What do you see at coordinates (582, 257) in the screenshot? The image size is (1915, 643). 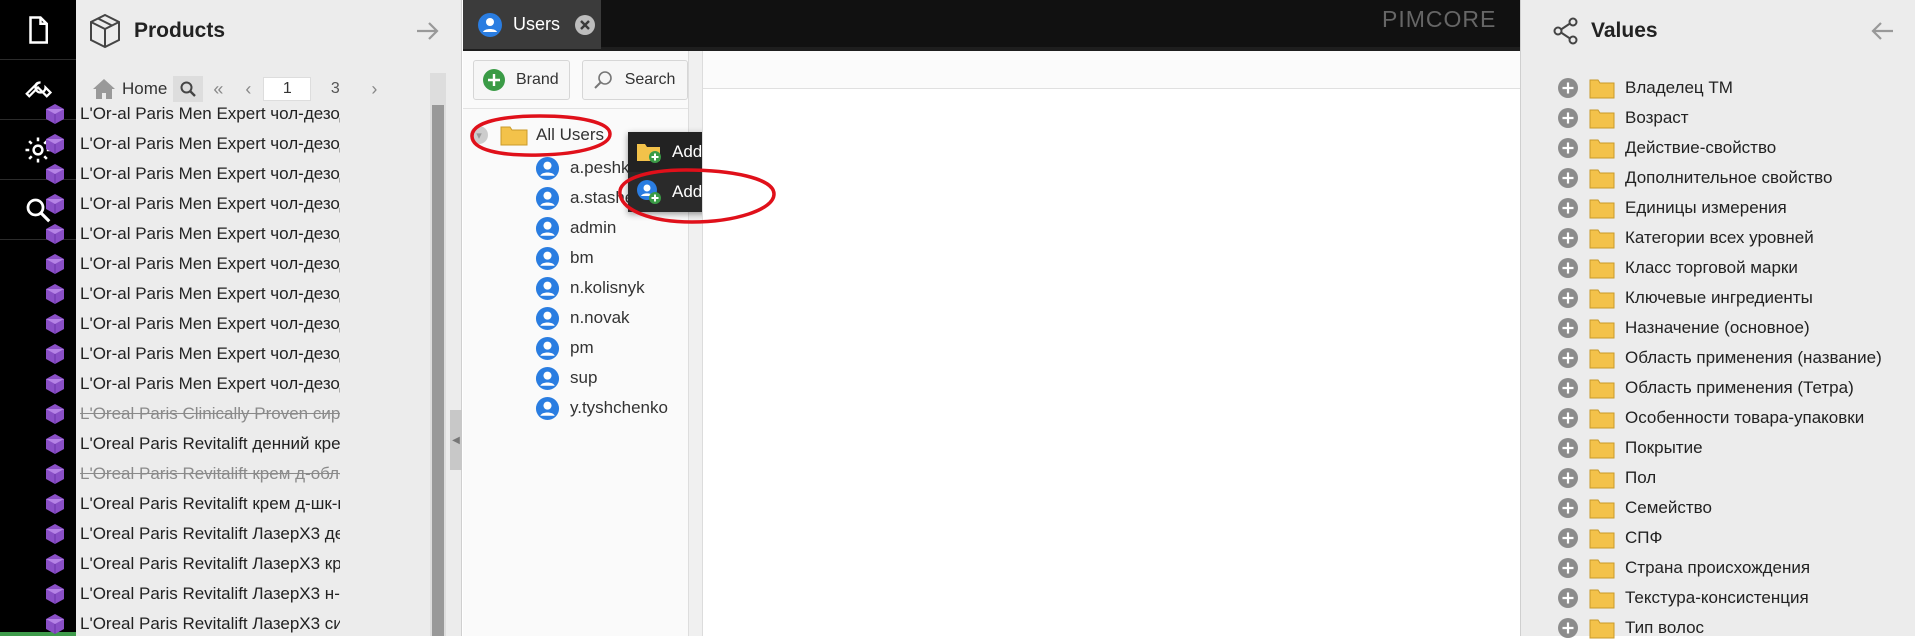 I see `user-label: bm` at bounding box center [582, 257].